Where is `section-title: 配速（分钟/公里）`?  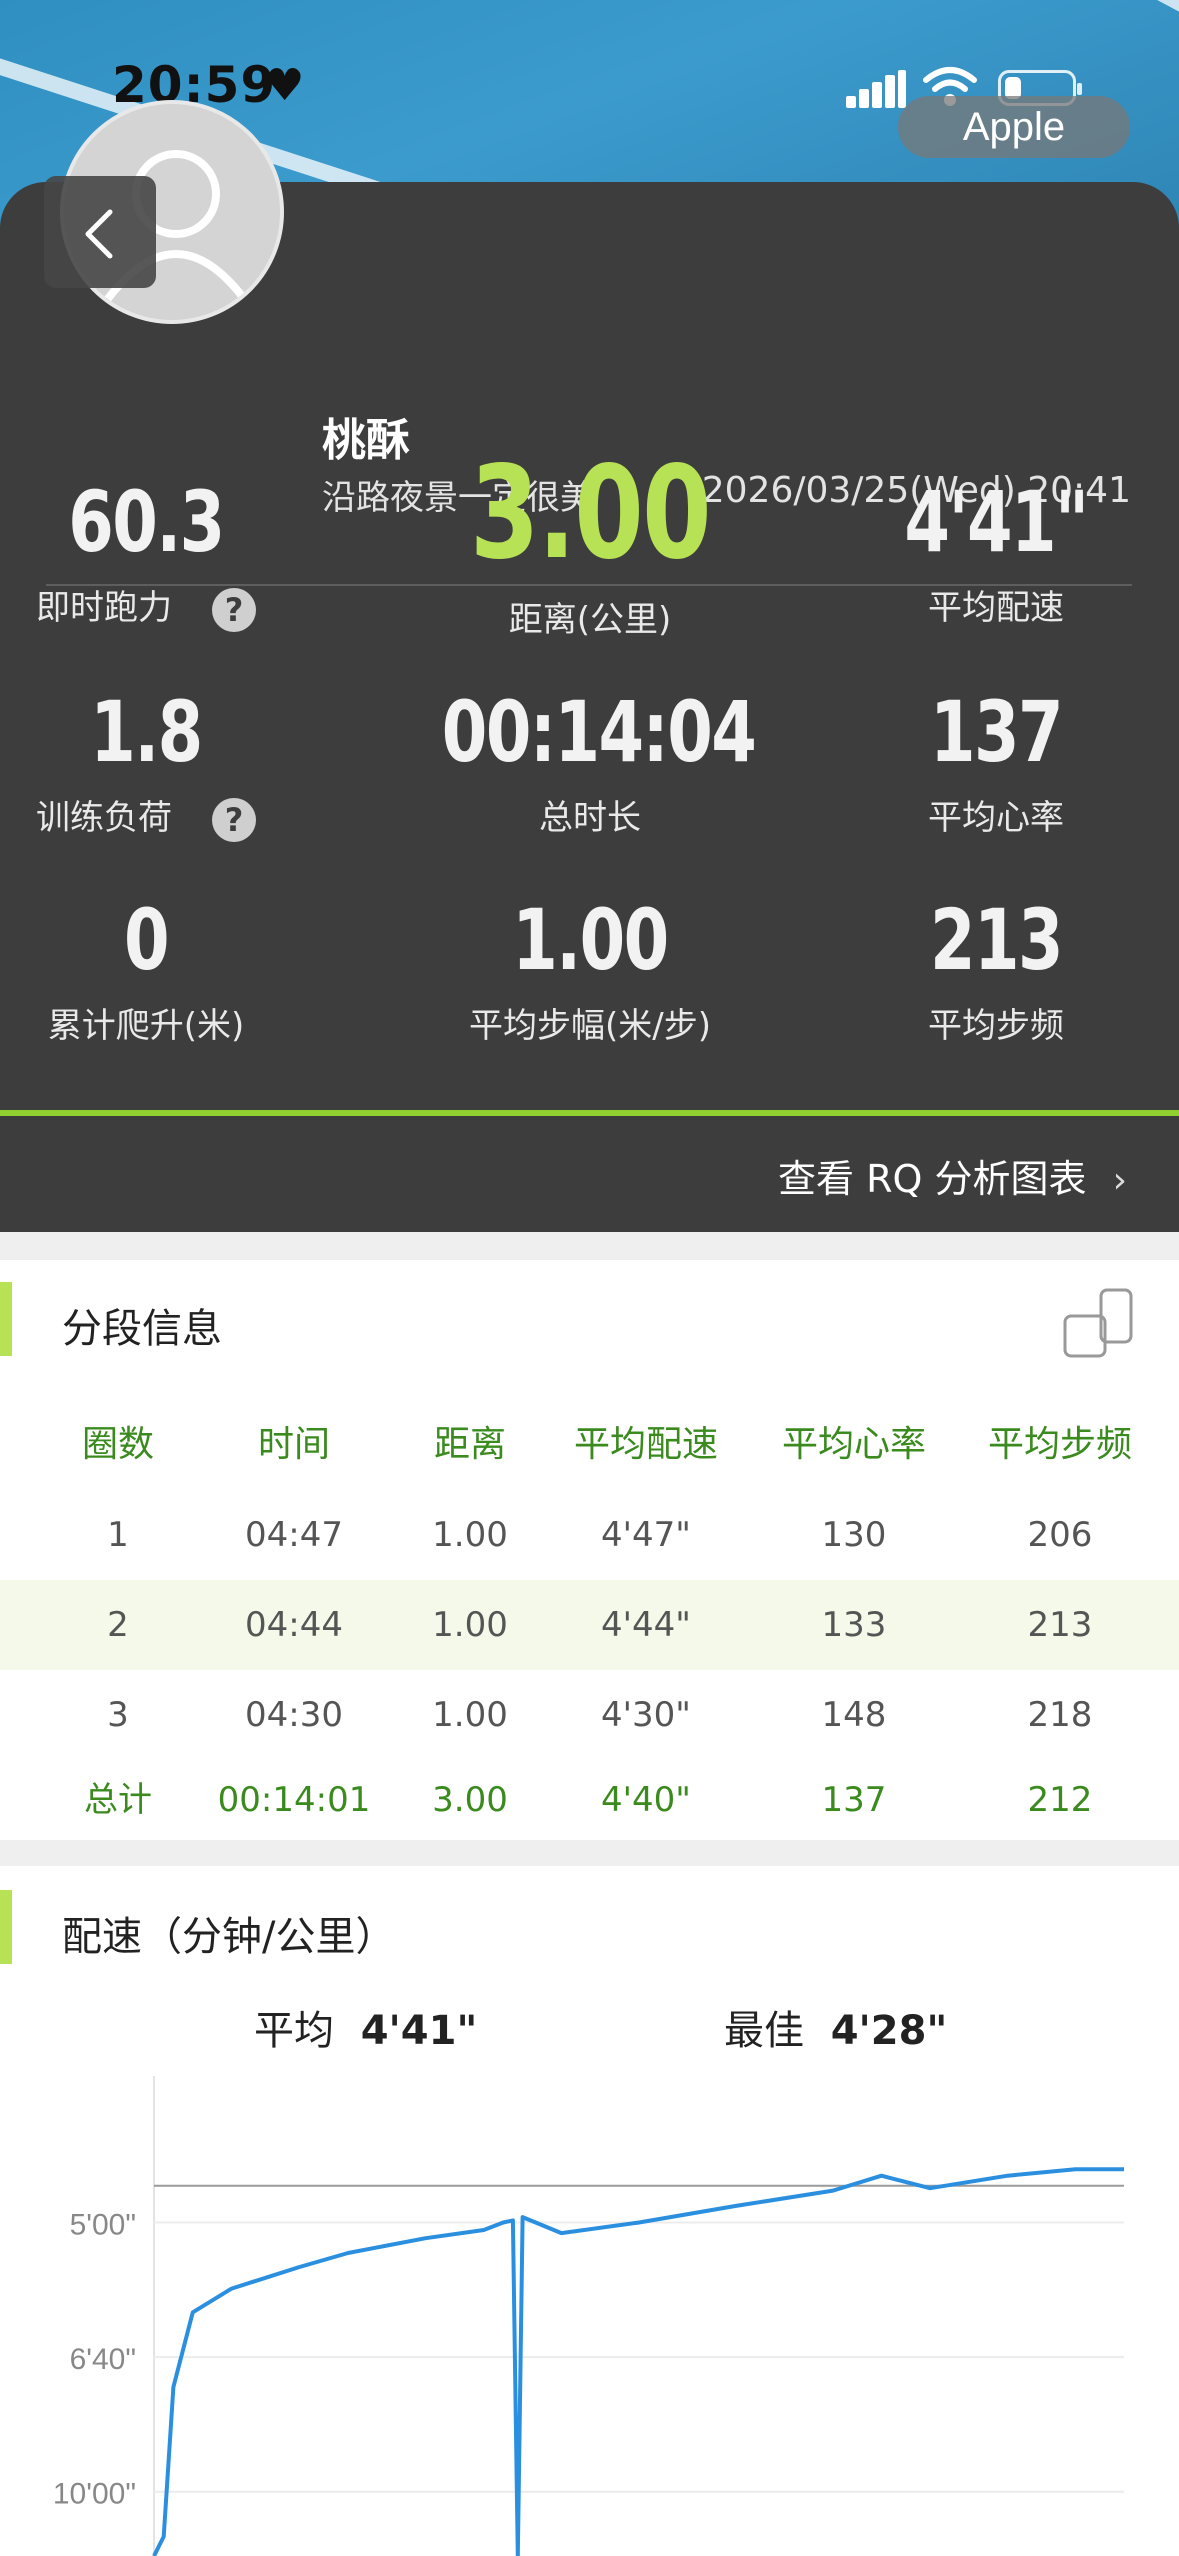 section-title: 配速（分钟/公里） is located at coordinates (229, 1937).